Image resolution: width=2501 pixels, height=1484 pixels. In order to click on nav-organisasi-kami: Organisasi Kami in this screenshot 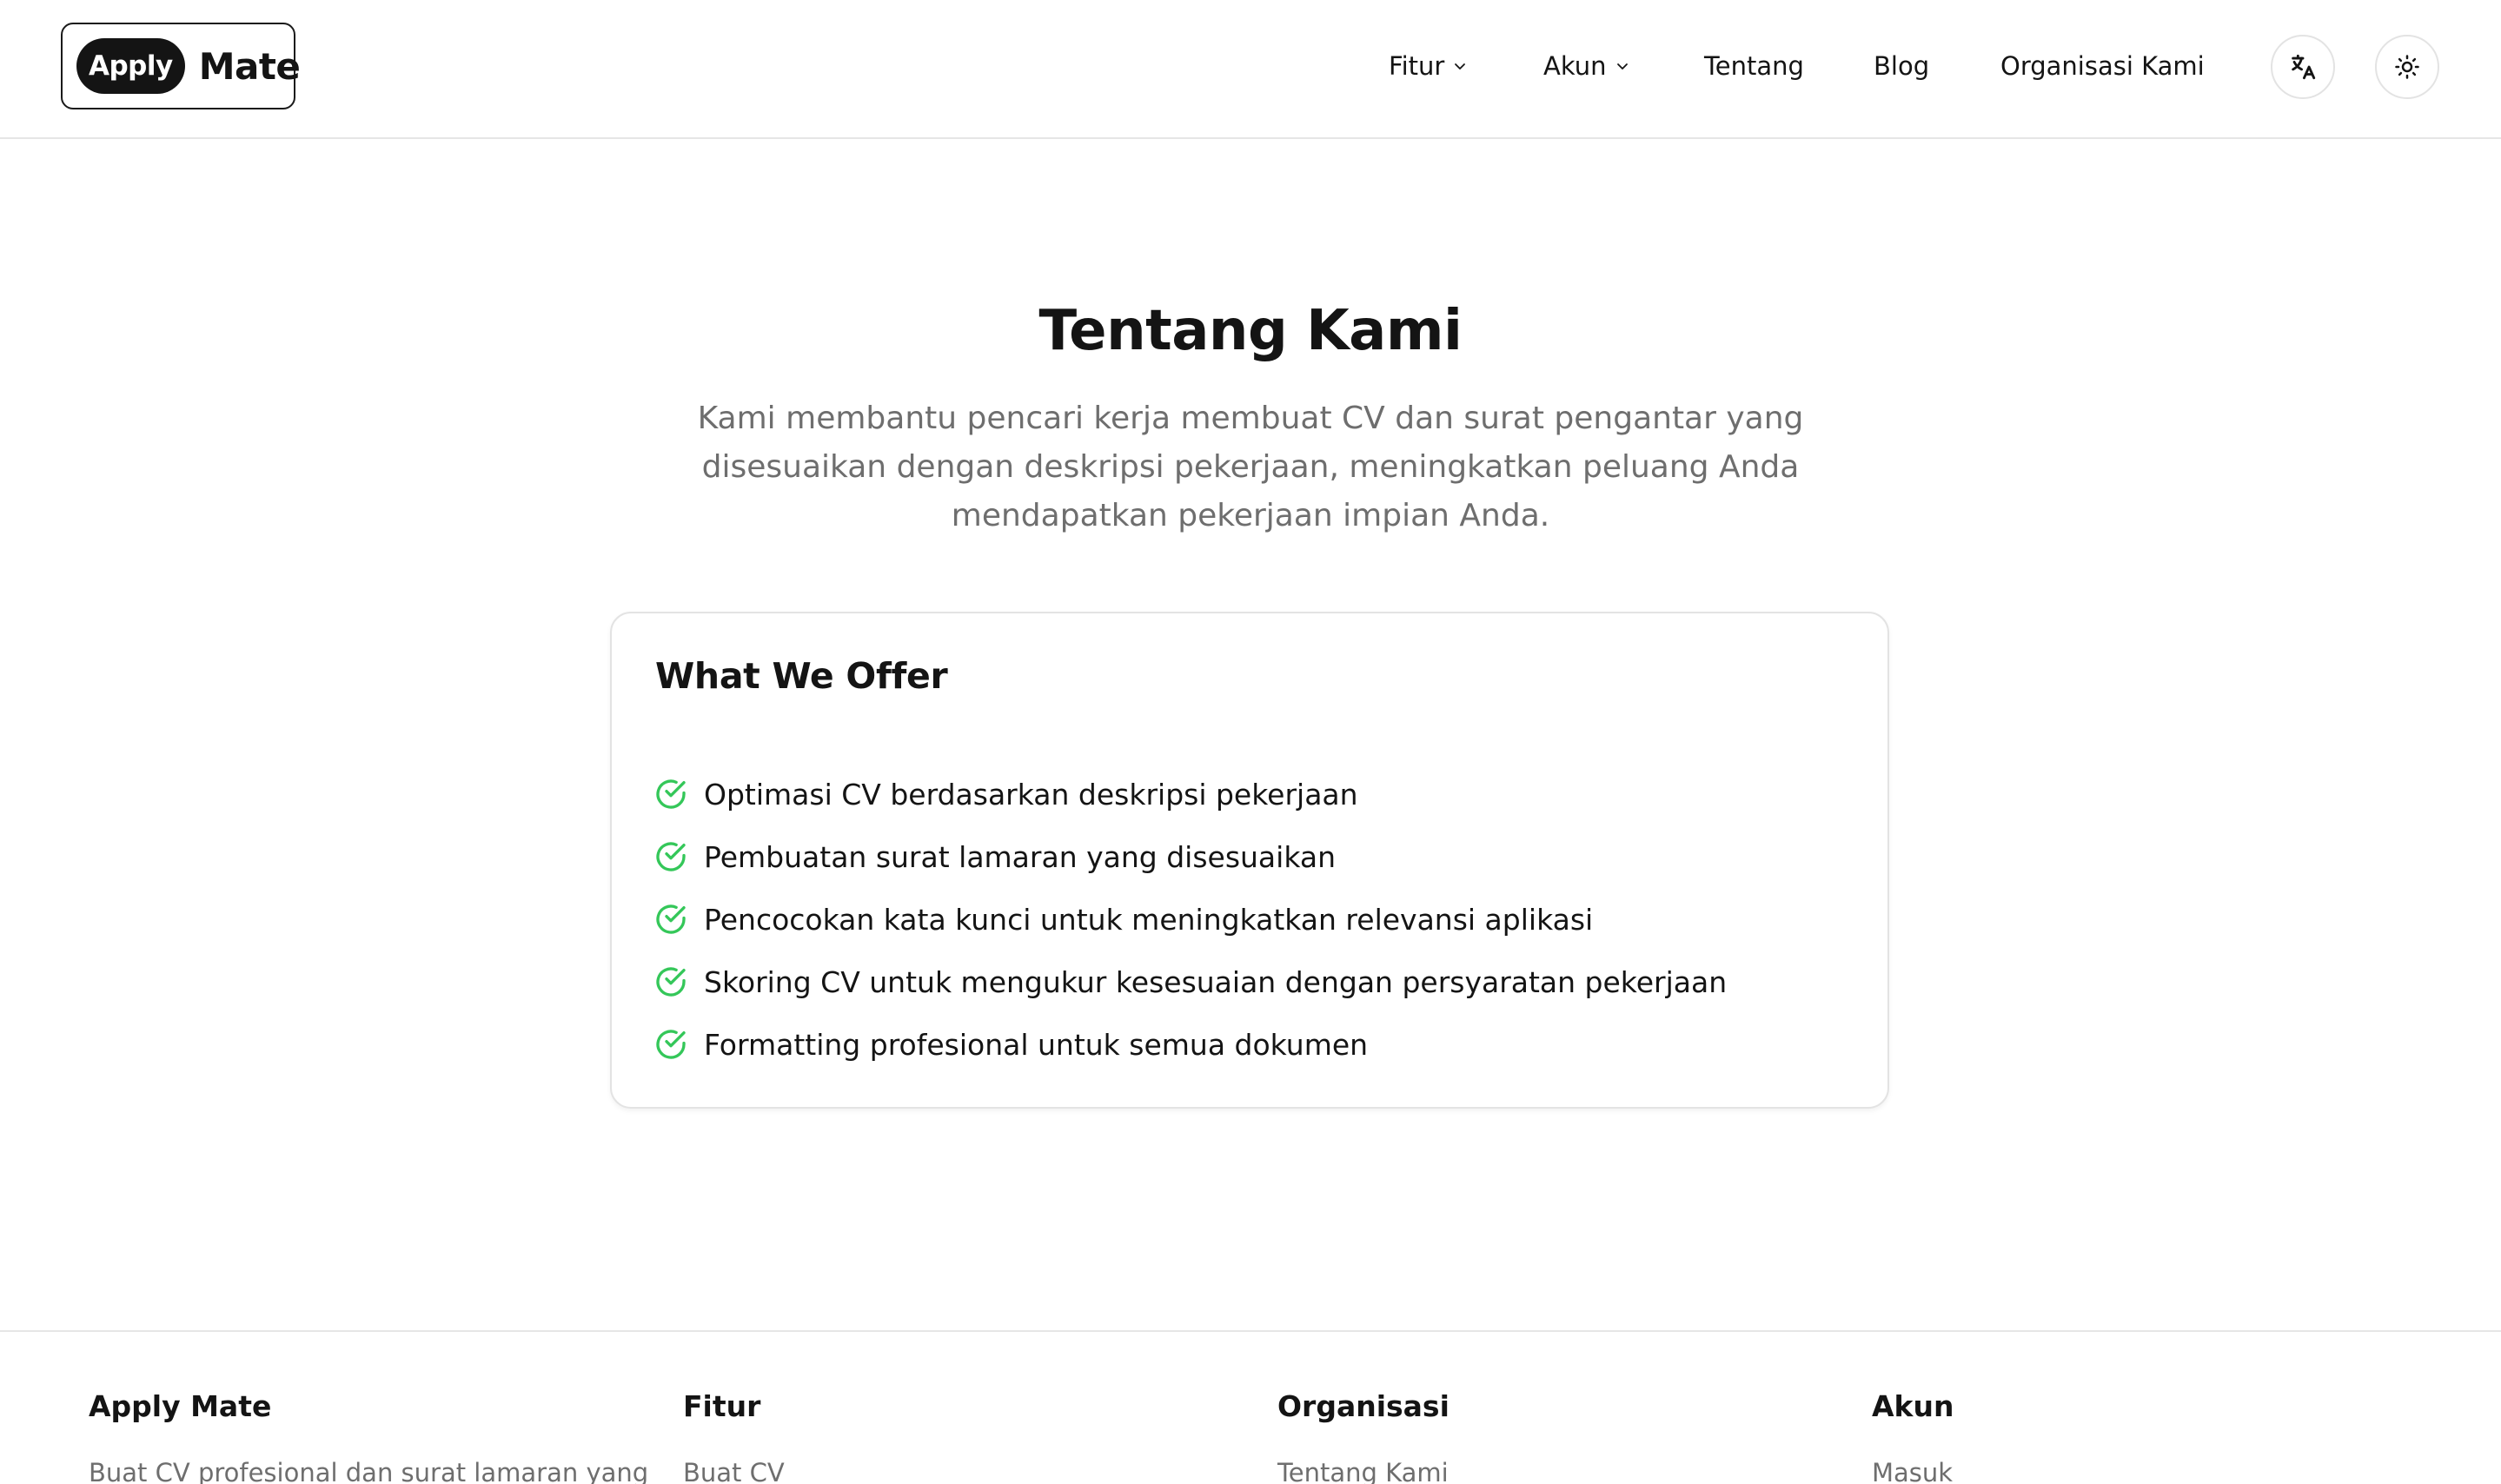, I will do `click(2102, 66)`.